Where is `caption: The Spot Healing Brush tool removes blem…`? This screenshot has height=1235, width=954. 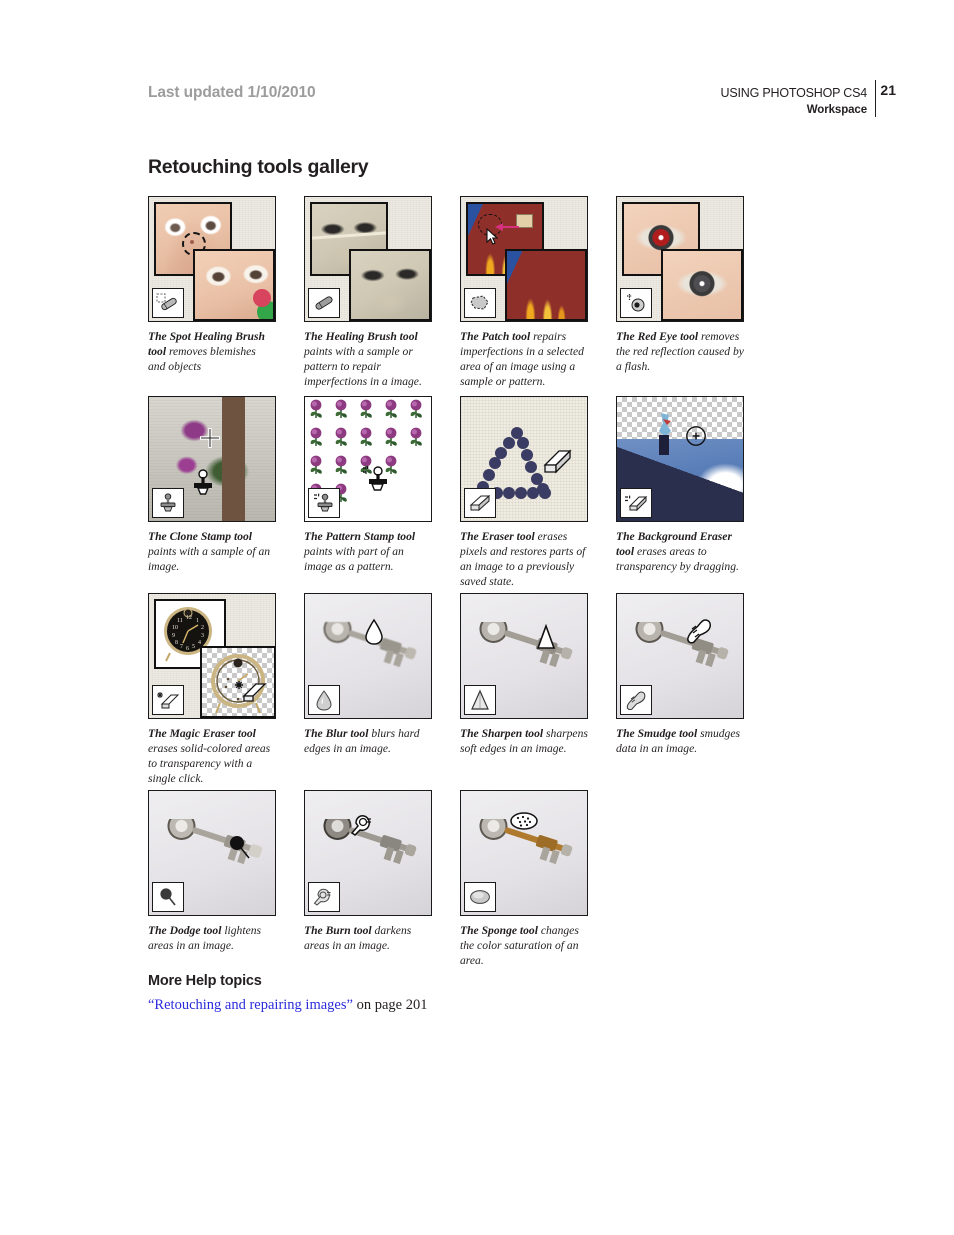 caption: The Spot Healing Brush tool removes blem… is located at coordinates (212, 351).